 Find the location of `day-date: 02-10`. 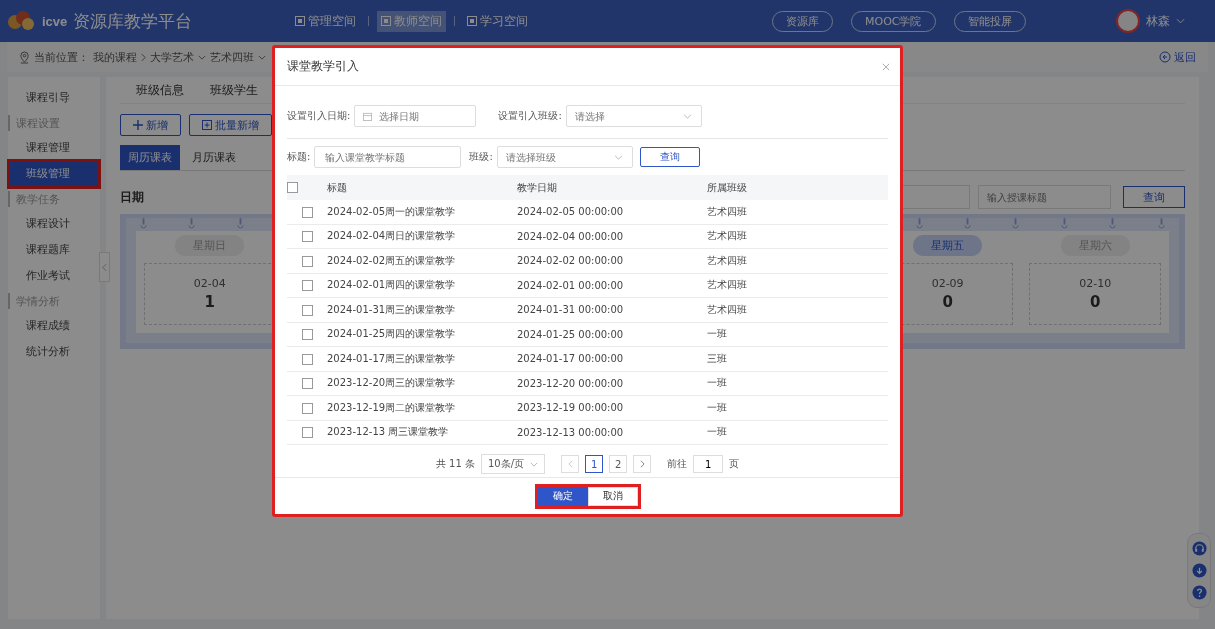

day-date: 02-10 is located at coordinates (1095, 283).